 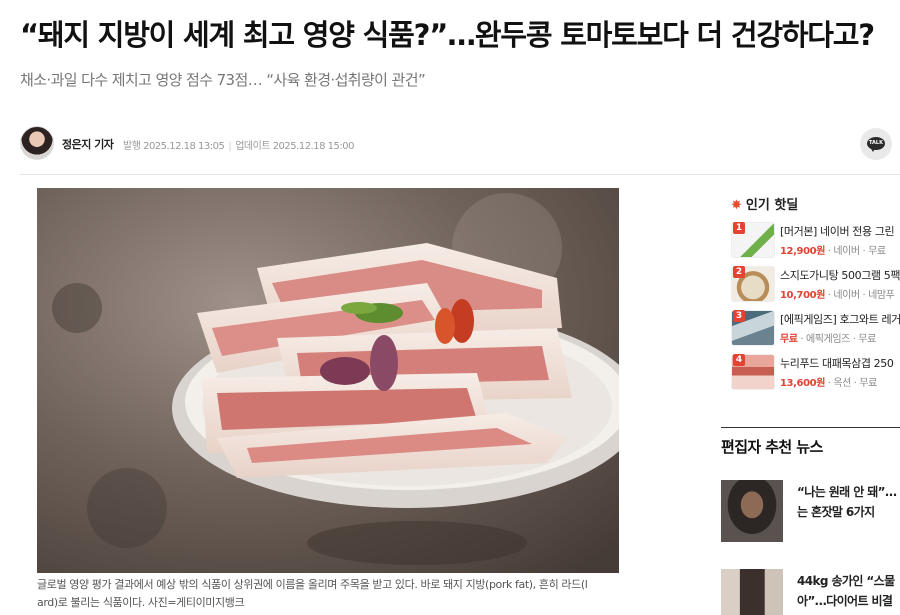 What do you see at coordinates (802, 383) in the screenshot?
I see `deal-price: 13,600원` at bounding box center [802, 383].